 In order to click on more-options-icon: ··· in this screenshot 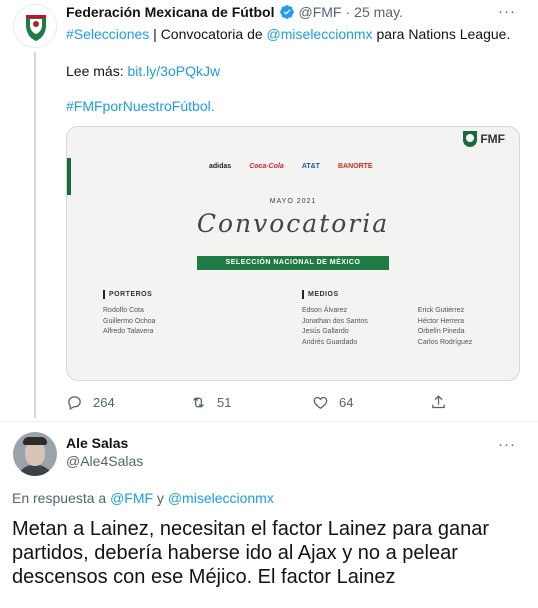, I will do `click(507, 11)`.